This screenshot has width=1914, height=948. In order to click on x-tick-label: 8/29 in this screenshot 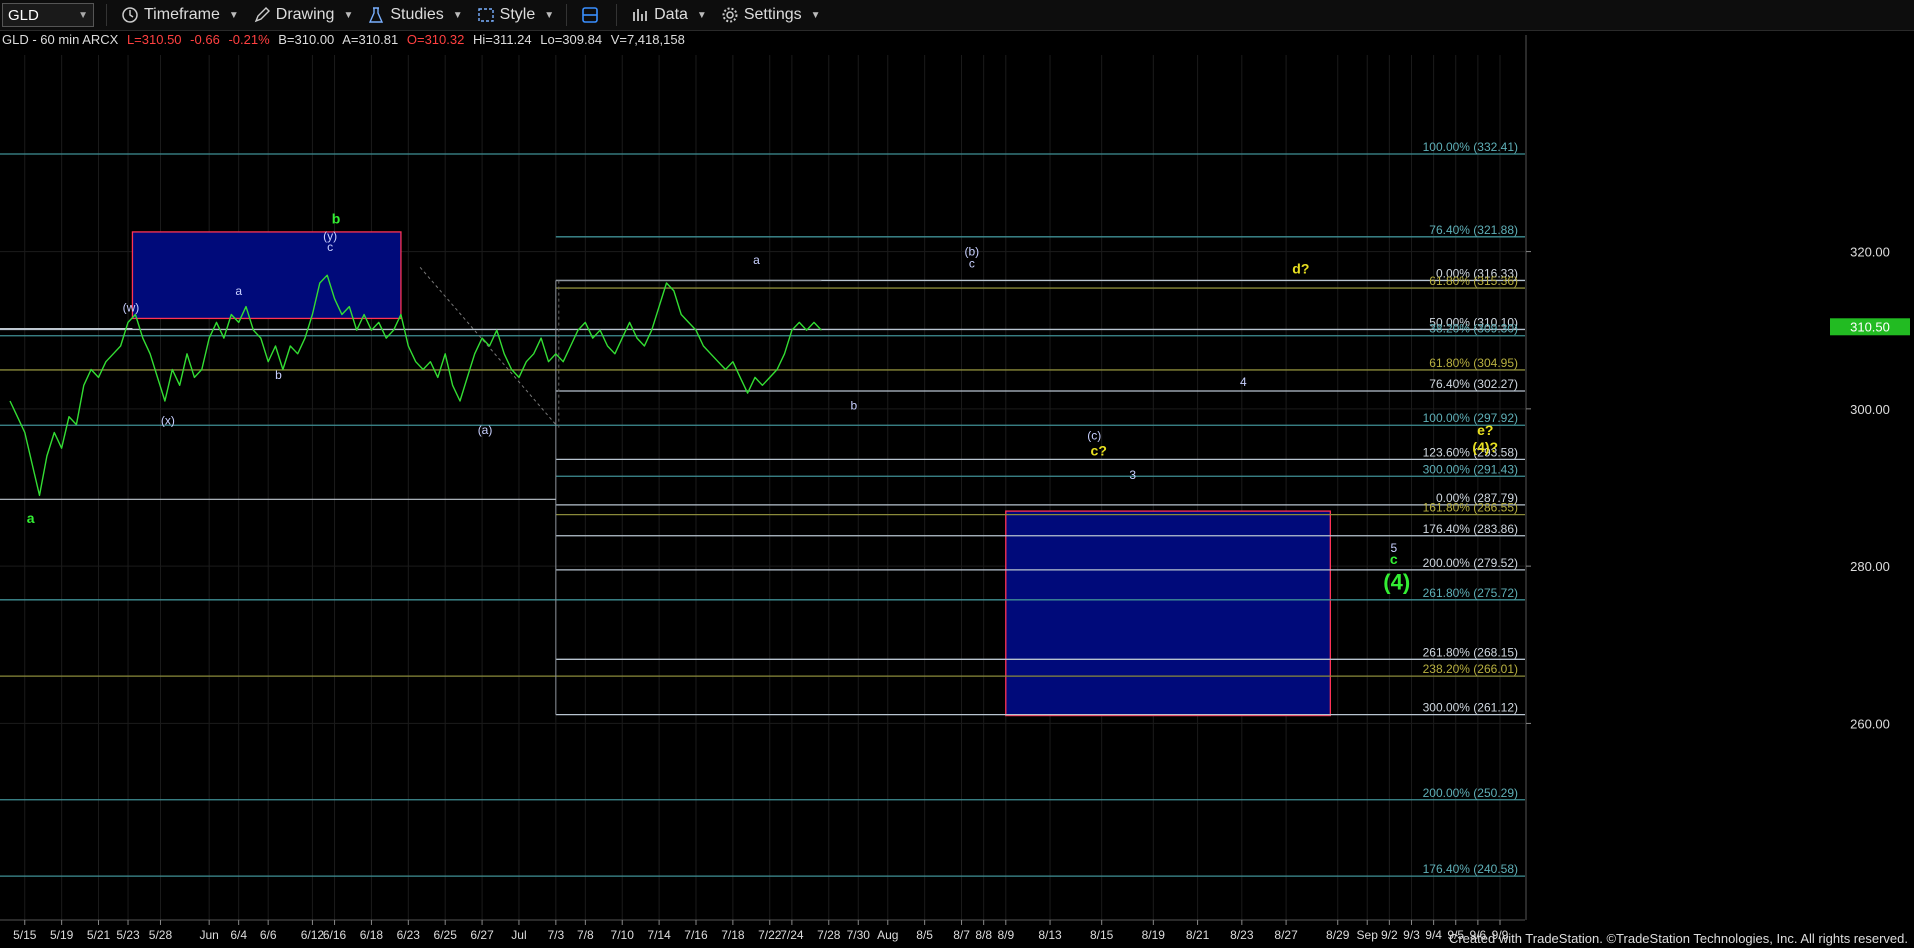, I will do `click(1338, 935)`.